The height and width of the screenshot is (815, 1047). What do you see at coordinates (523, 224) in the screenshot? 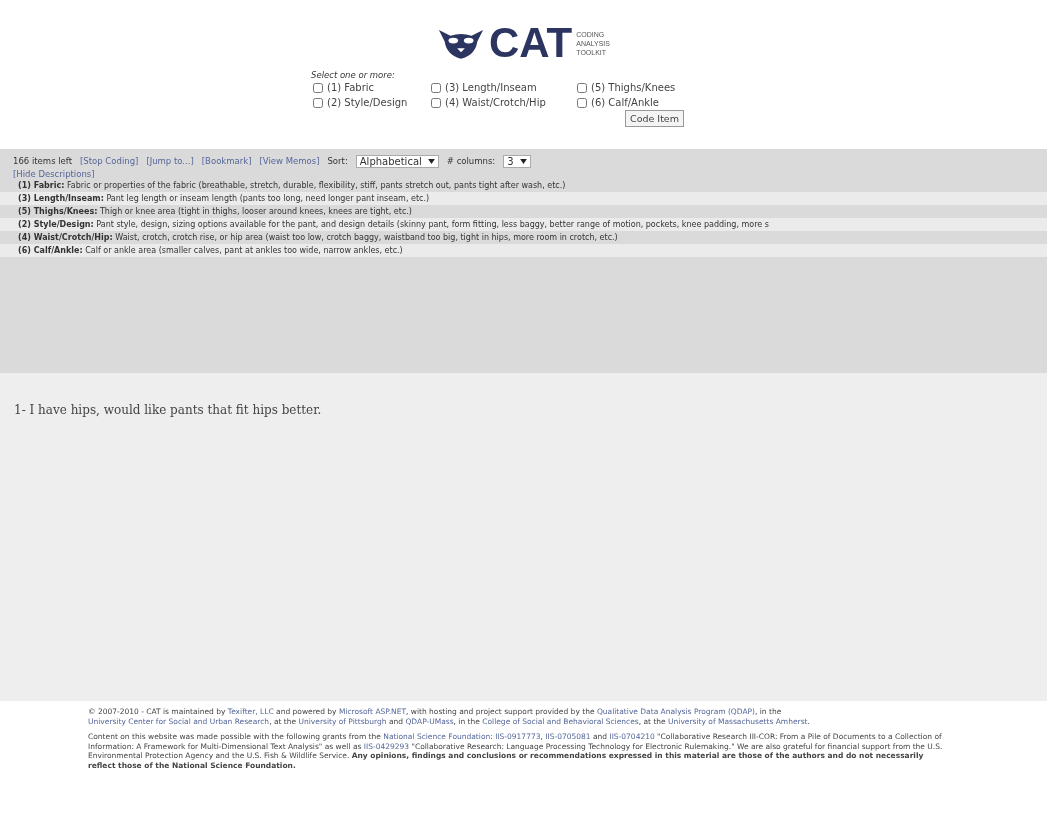
I see `code-description: (2) Style/Design: Pant style, design, sizing options available for the pant, and design details (skinny pant, form fitting, less baggy, better range of motion, pockets, knee padding, more s` at bounding box center [523, 224].